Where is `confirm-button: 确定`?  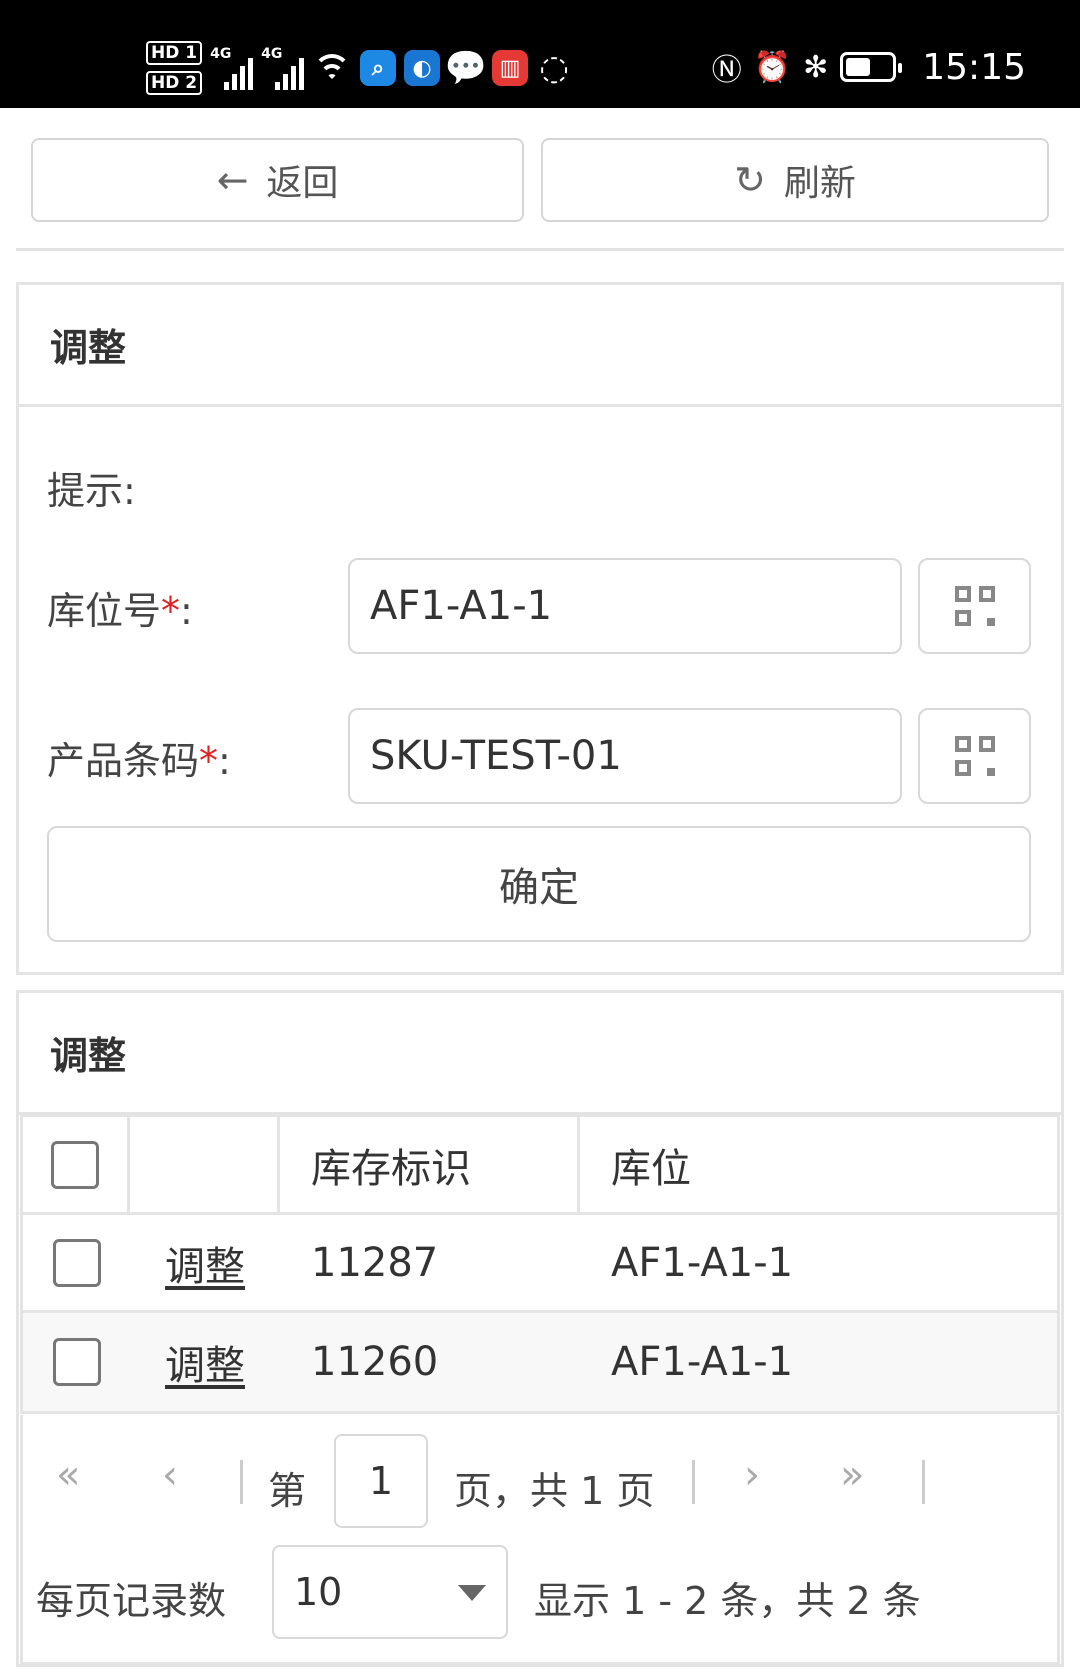 confirm-button: 确定 is located at coordinates (539, 884).